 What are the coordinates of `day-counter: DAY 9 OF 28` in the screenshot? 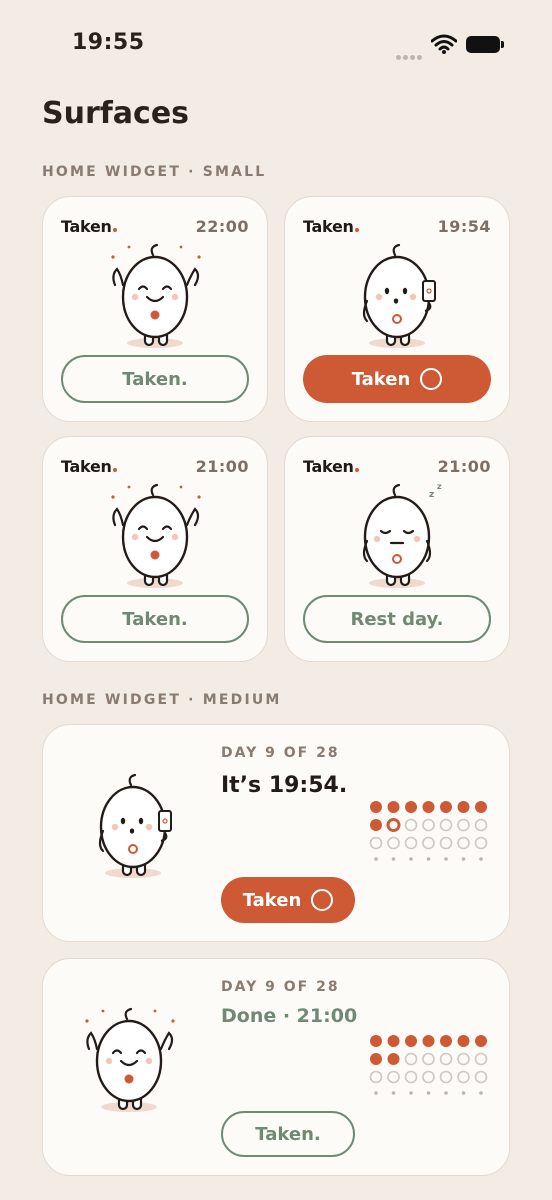 It's located at (280, 753).